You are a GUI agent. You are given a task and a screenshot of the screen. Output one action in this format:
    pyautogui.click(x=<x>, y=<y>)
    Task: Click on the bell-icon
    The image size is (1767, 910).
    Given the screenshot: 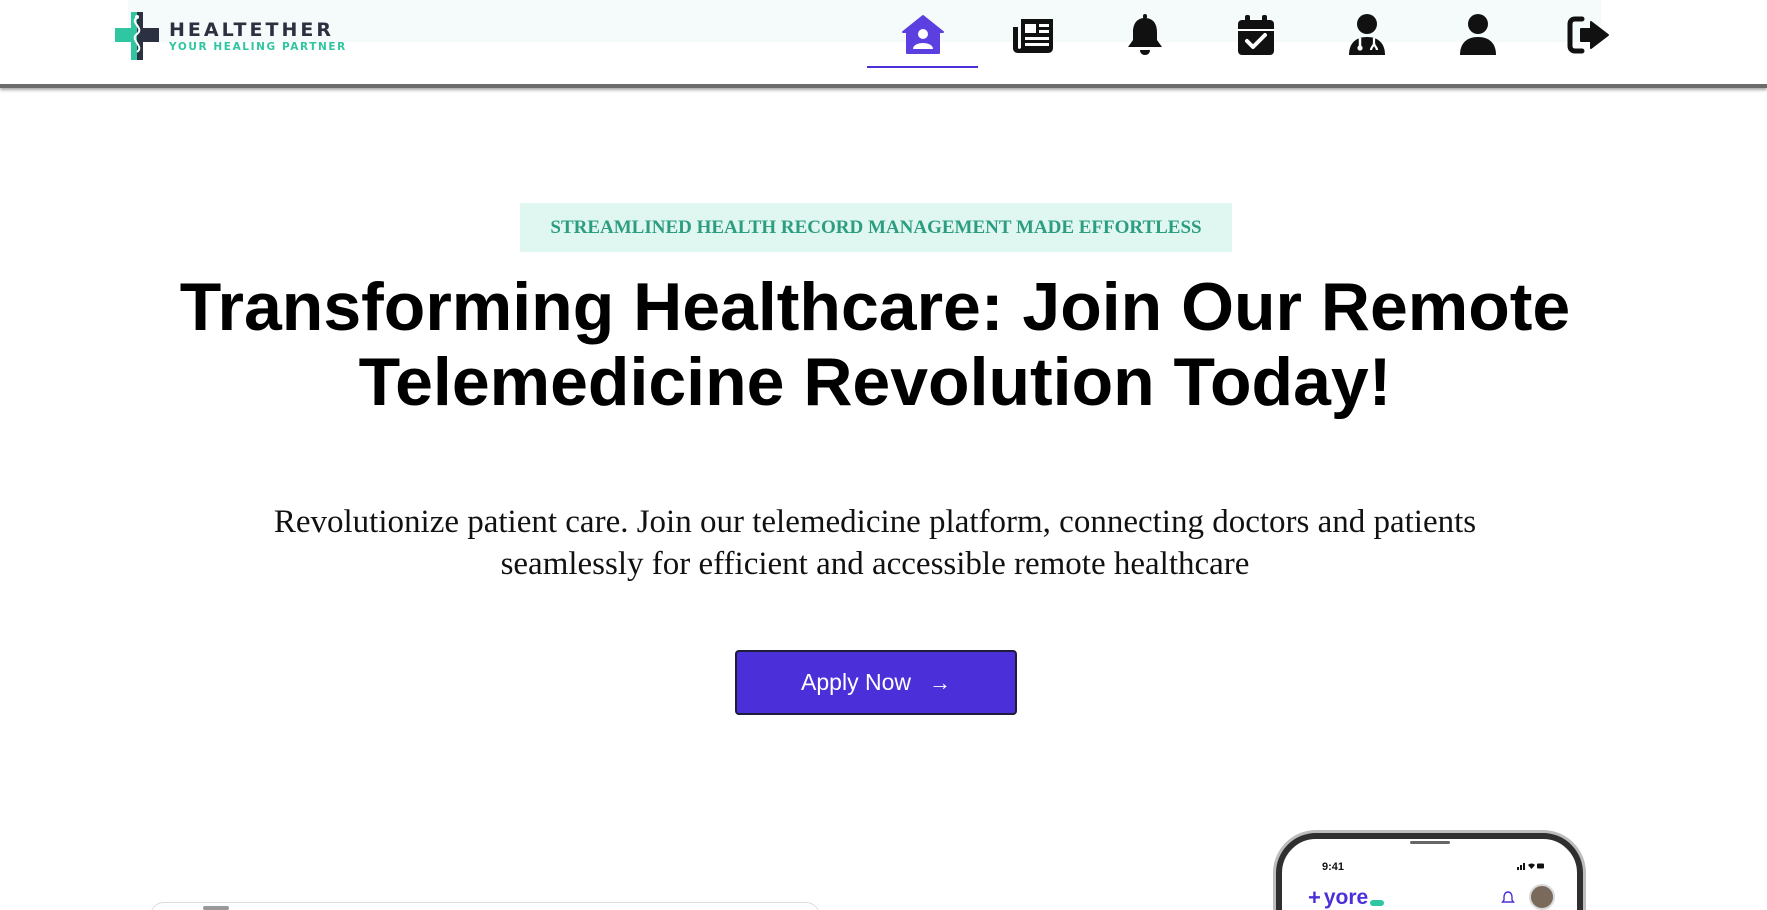 What is the action you would take?
    pyautogui.click(x=1144, y=34)
    